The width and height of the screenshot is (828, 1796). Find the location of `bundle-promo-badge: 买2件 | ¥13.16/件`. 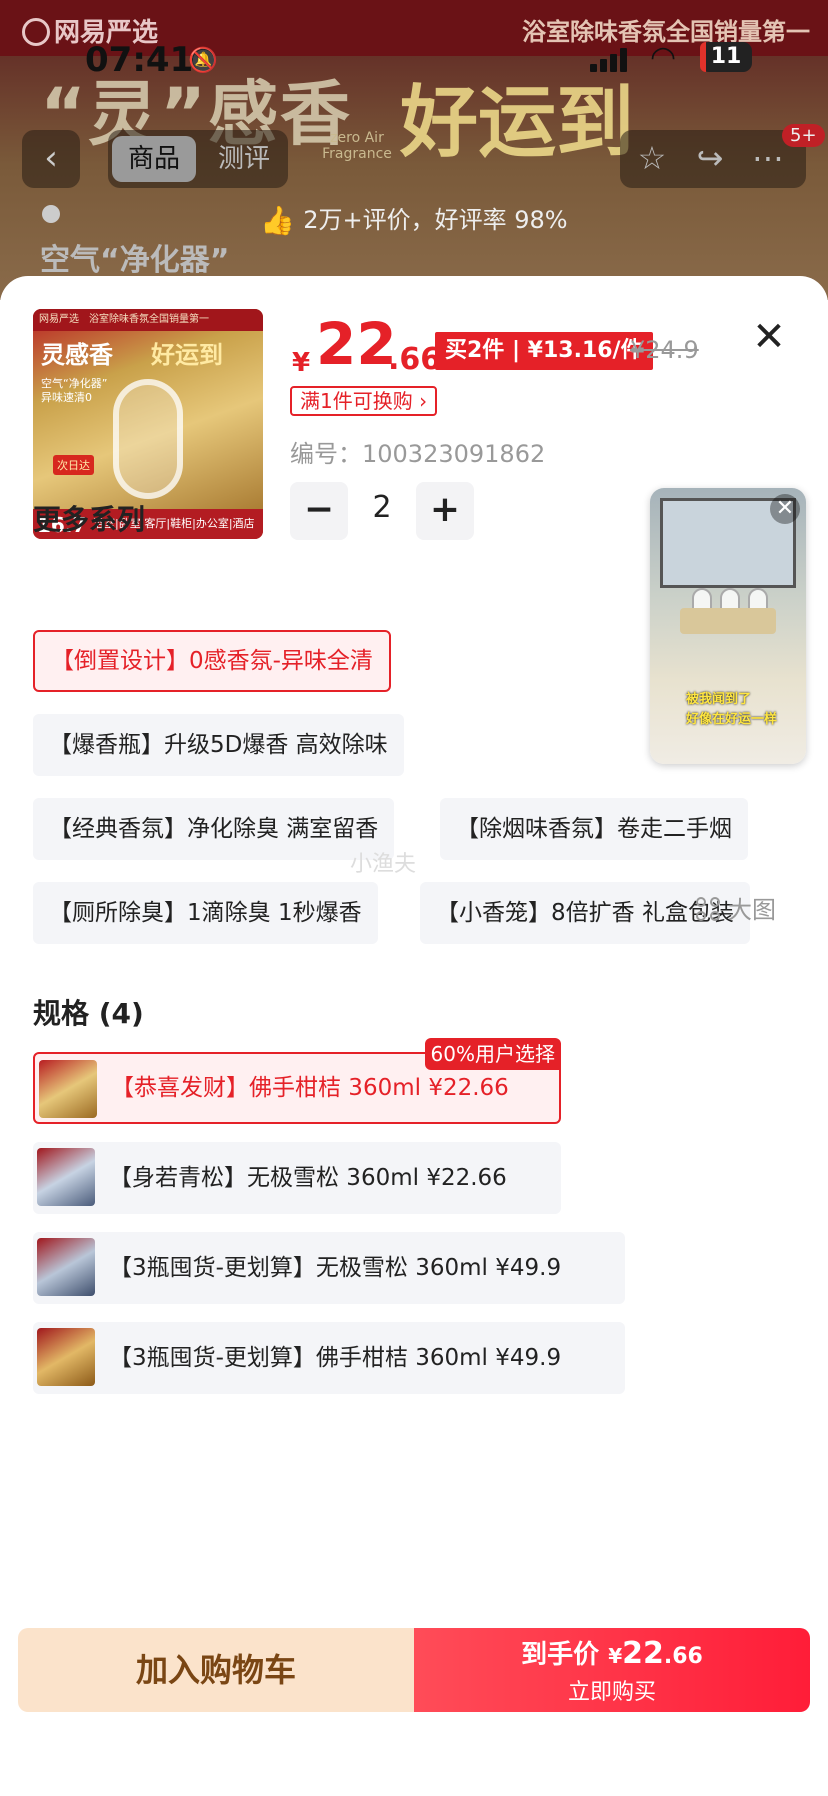

bundle-promo-badge: 买2件 | ¥13.16/件 is located at coordinates (544, 351).